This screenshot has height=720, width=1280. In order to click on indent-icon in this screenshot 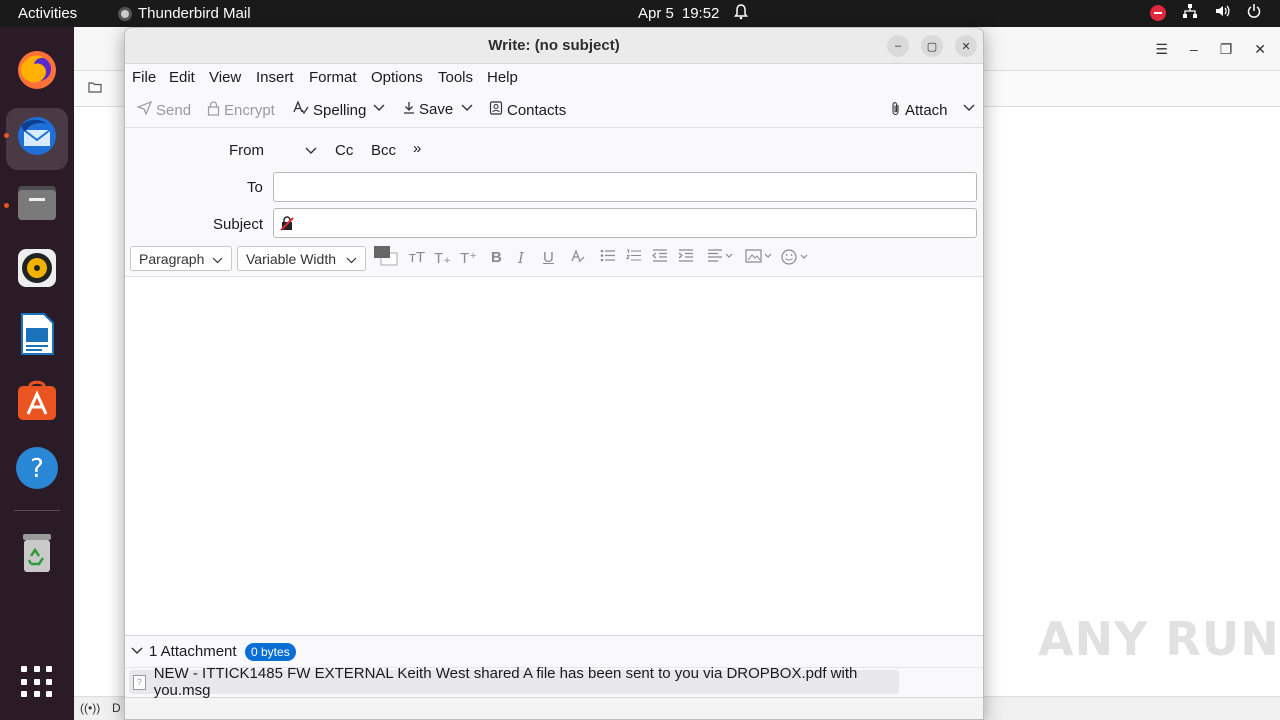, I will do `click(685, 257)`.